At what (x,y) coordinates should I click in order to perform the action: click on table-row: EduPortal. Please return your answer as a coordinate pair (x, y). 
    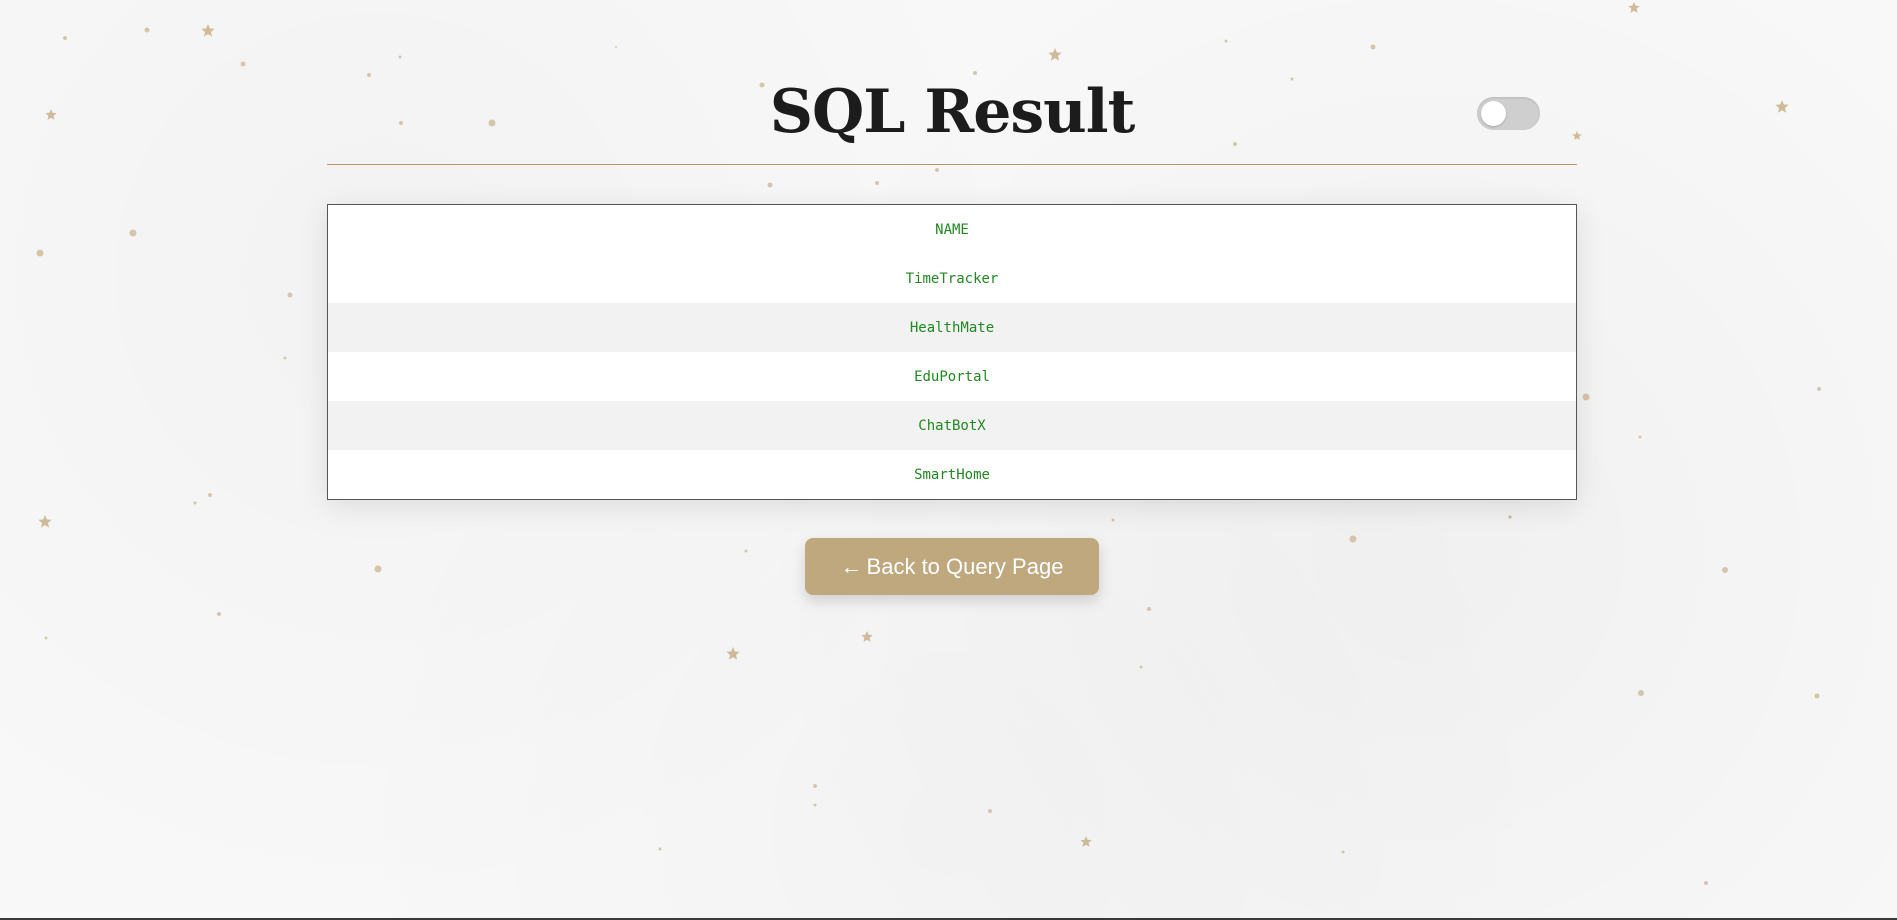
    Looking at the image, I should click on (952, 376).